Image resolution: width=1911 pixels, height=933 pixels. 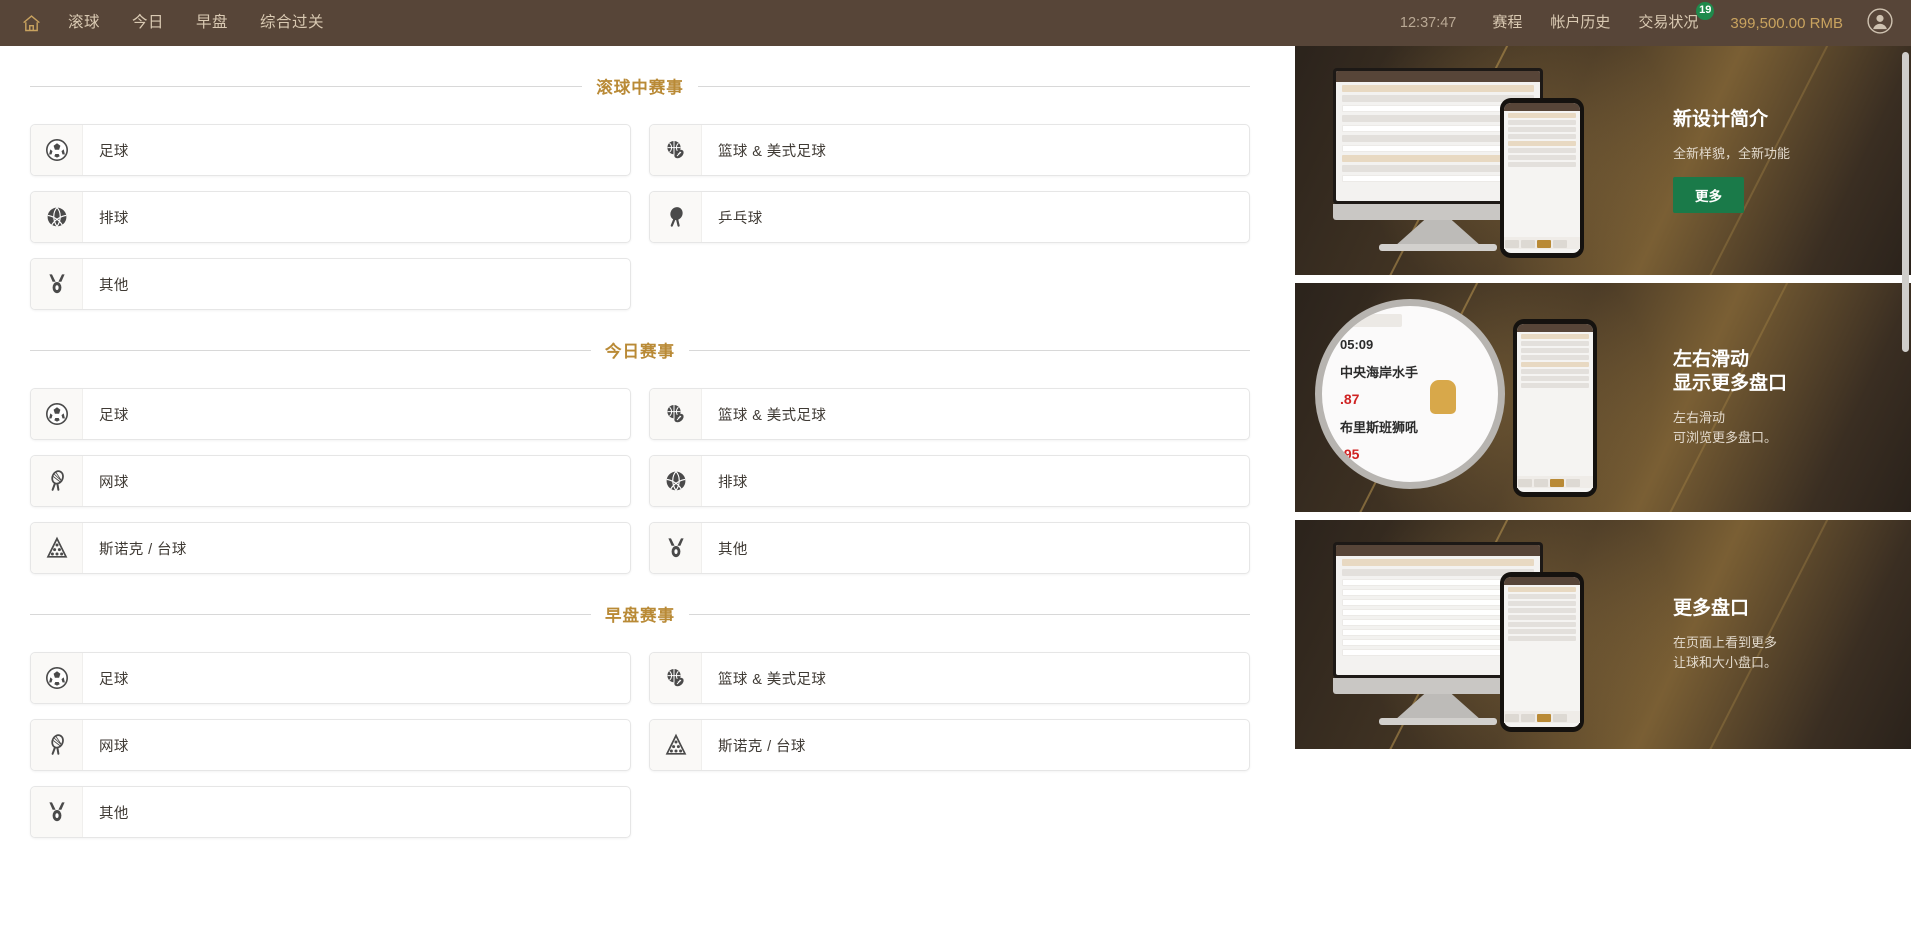 What do you see at coordinates (640, 350) in the screenshot?
I see `section-header: 今日赛事` at bounding box center [640, 350].